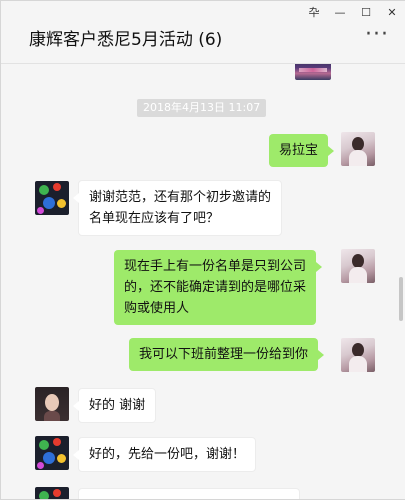  I want to click on message-text-line: 谢谢范范，还有那个初步邀请的, so click(180, 197).